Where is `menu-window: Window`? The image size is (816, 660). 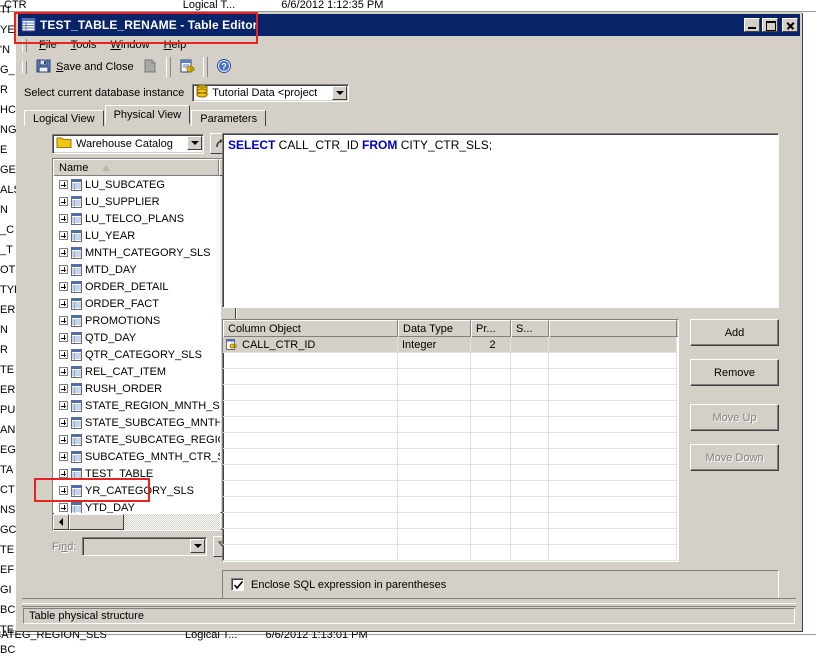
menu-window: Window is located at coordinates (129, 45).